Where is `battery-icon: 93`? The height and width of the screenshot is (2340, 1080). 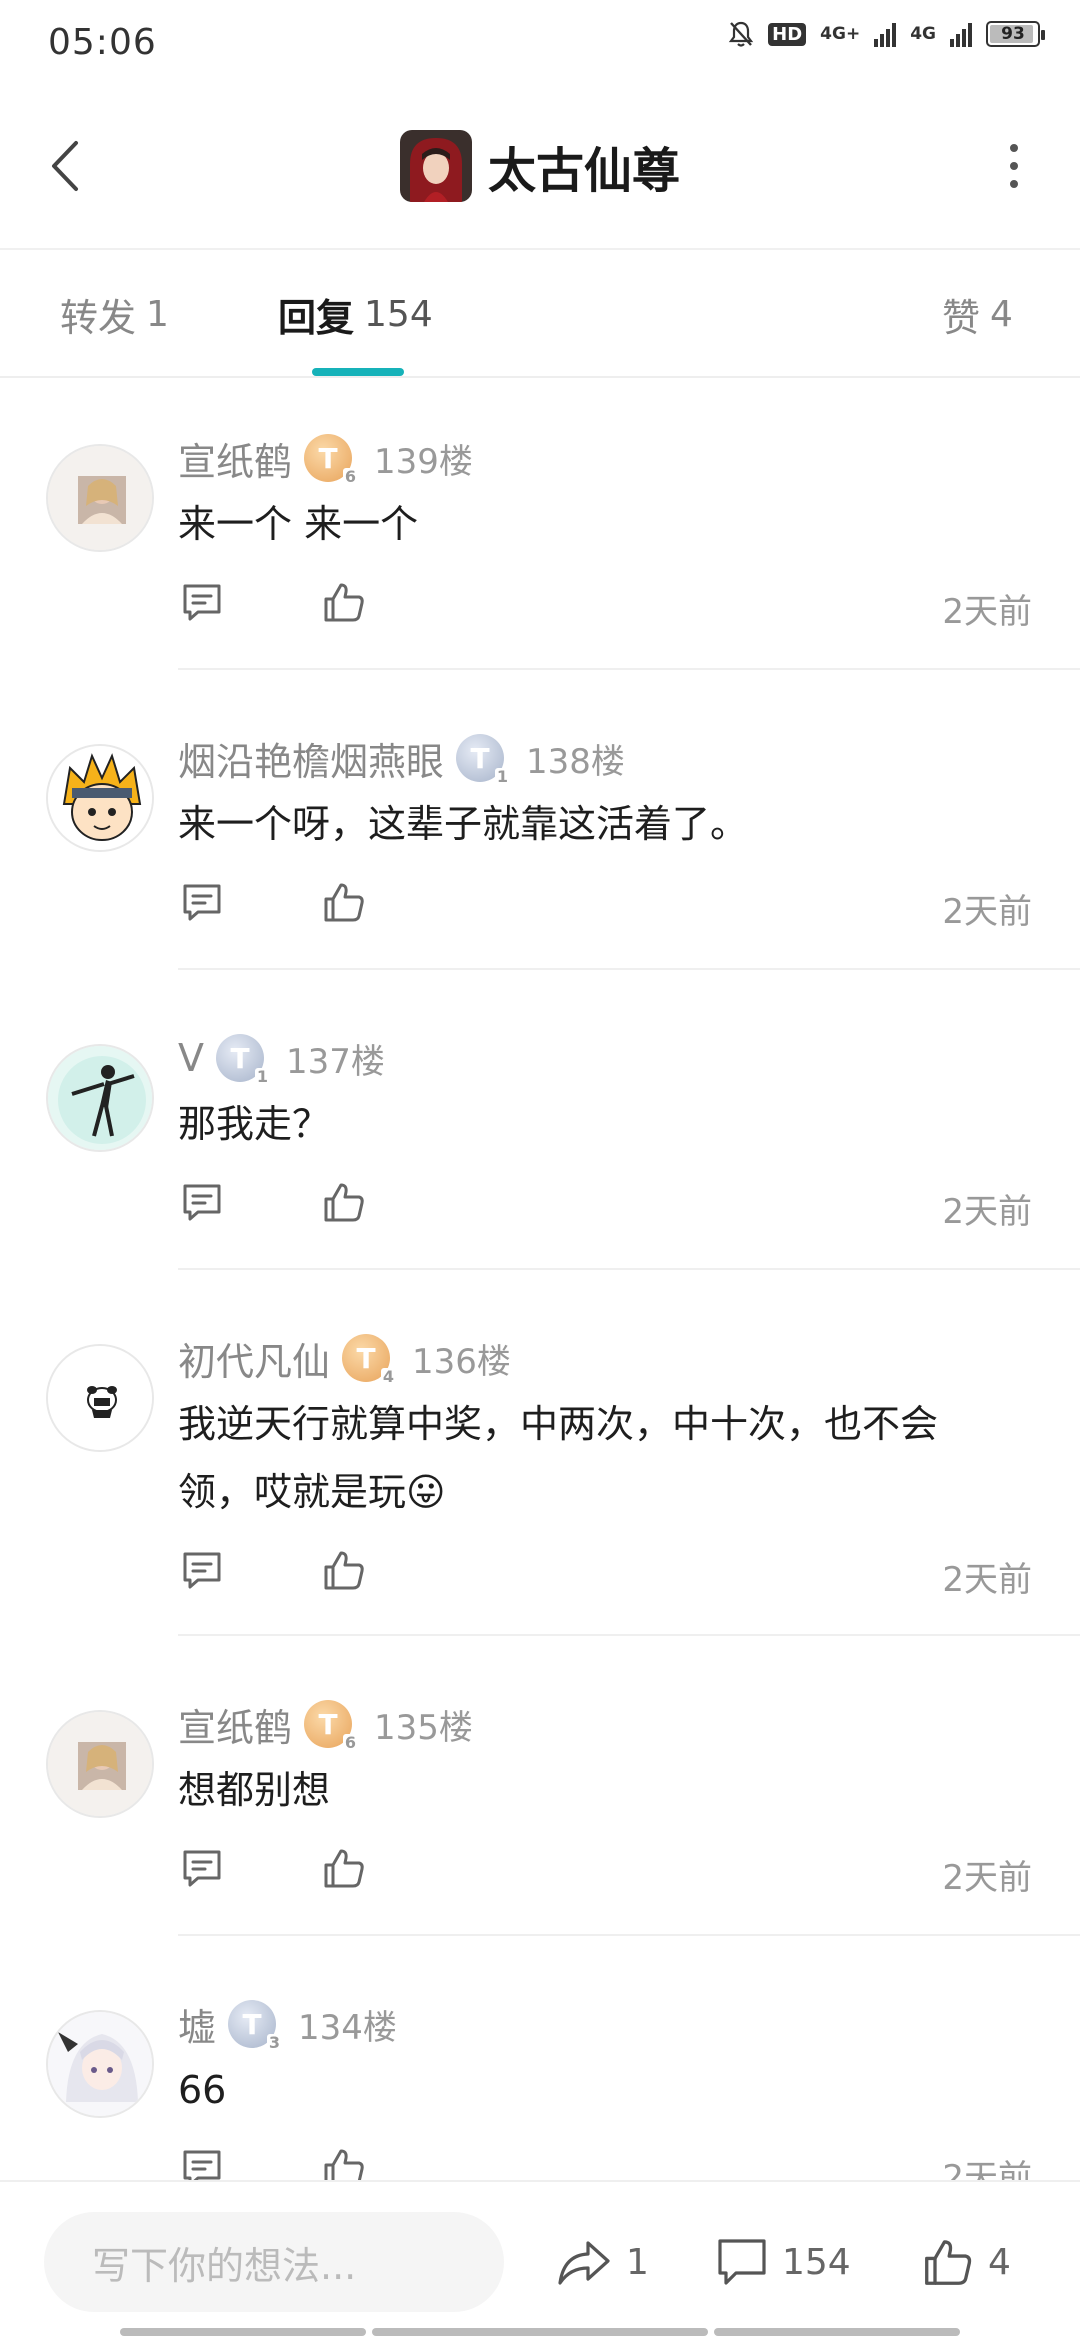
battery-icon: 93 is located at coordinates (1015, 34).